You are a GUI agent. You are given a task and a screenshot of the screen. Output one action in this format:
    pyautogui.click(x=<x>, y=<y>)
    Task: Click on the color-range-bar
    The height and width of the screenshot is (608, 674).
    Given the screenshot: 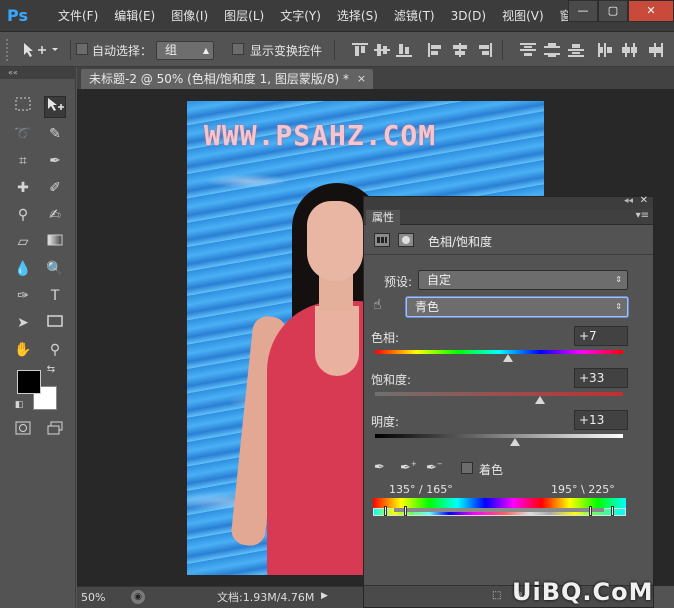 What is the action you would take?
    pyautogui.click(x=499, y=510)
    